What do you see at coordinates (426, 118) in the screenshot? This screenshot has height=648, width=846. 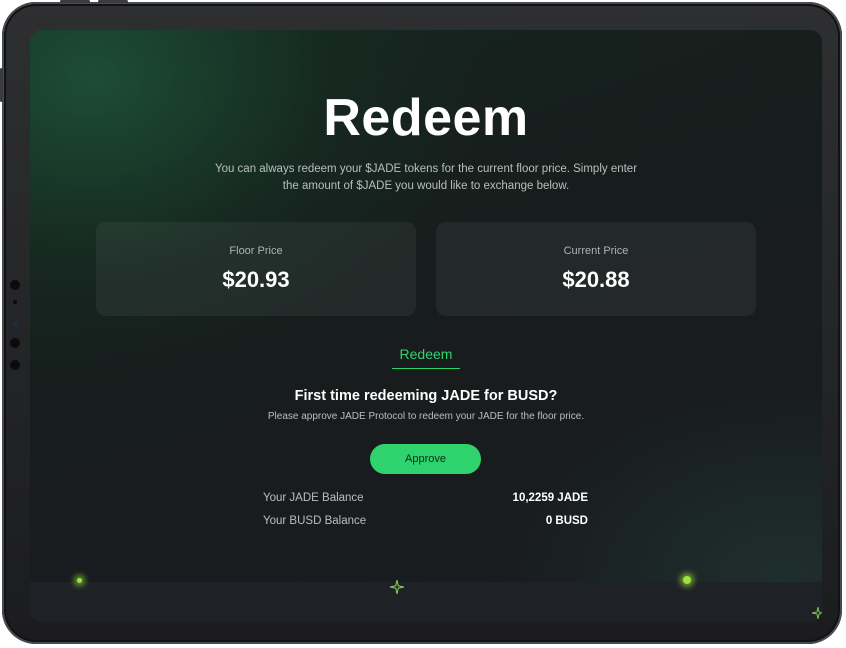 I see `page-title: Redeem` at bounding box center [426, 118].